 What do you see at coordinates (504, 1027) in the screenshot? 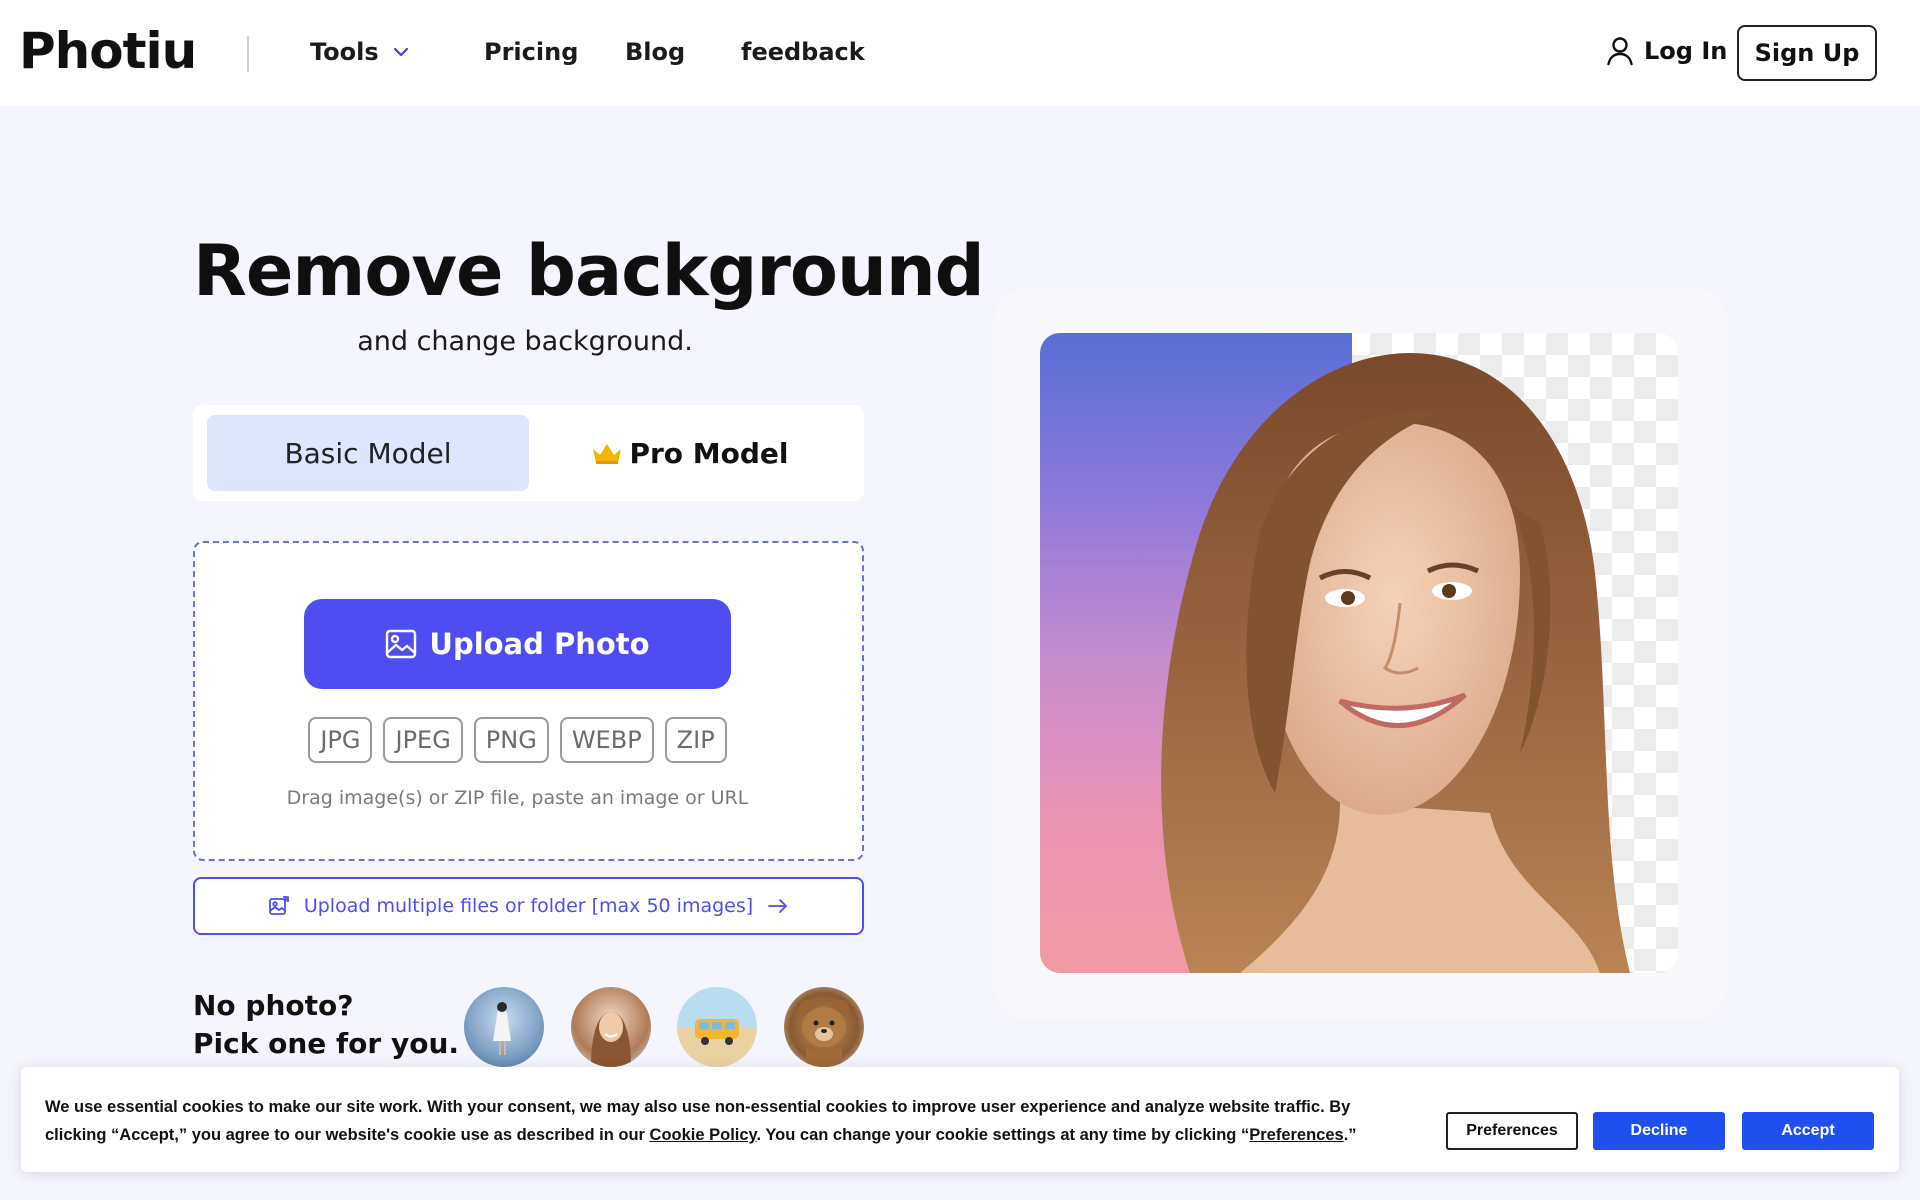
I see `sample-image-woman-beach` at bounding box center [504, 1027].